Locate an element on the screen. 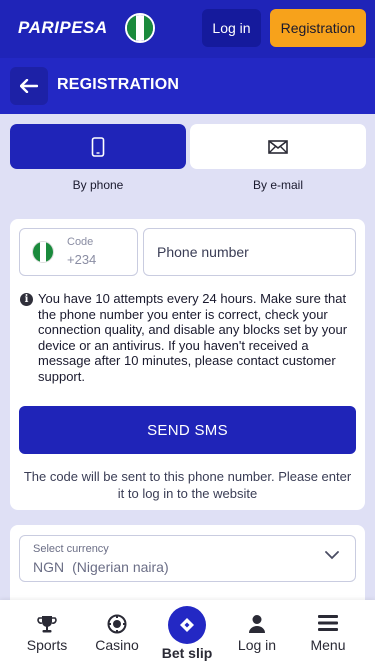 The width and height of the screenshot is (375, 667). code-label: Code is located at coordinates (80, 242).